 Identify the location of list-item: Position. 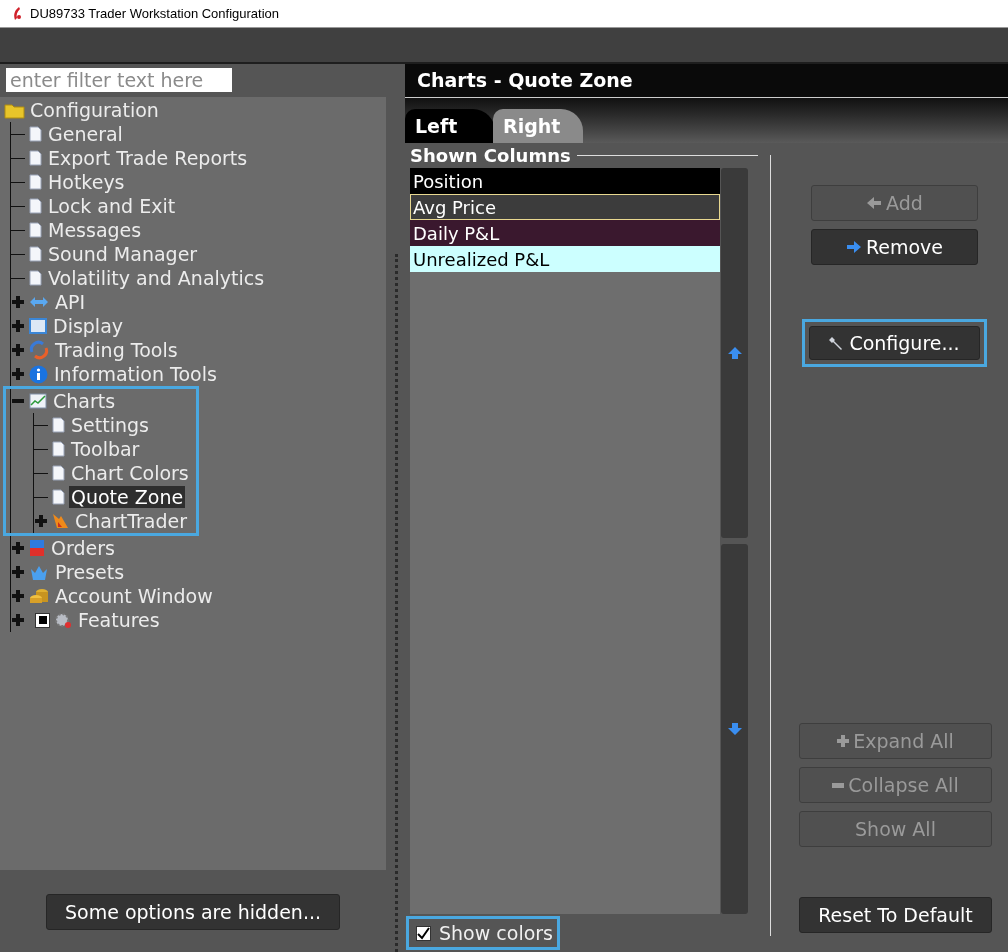
(565, 181).